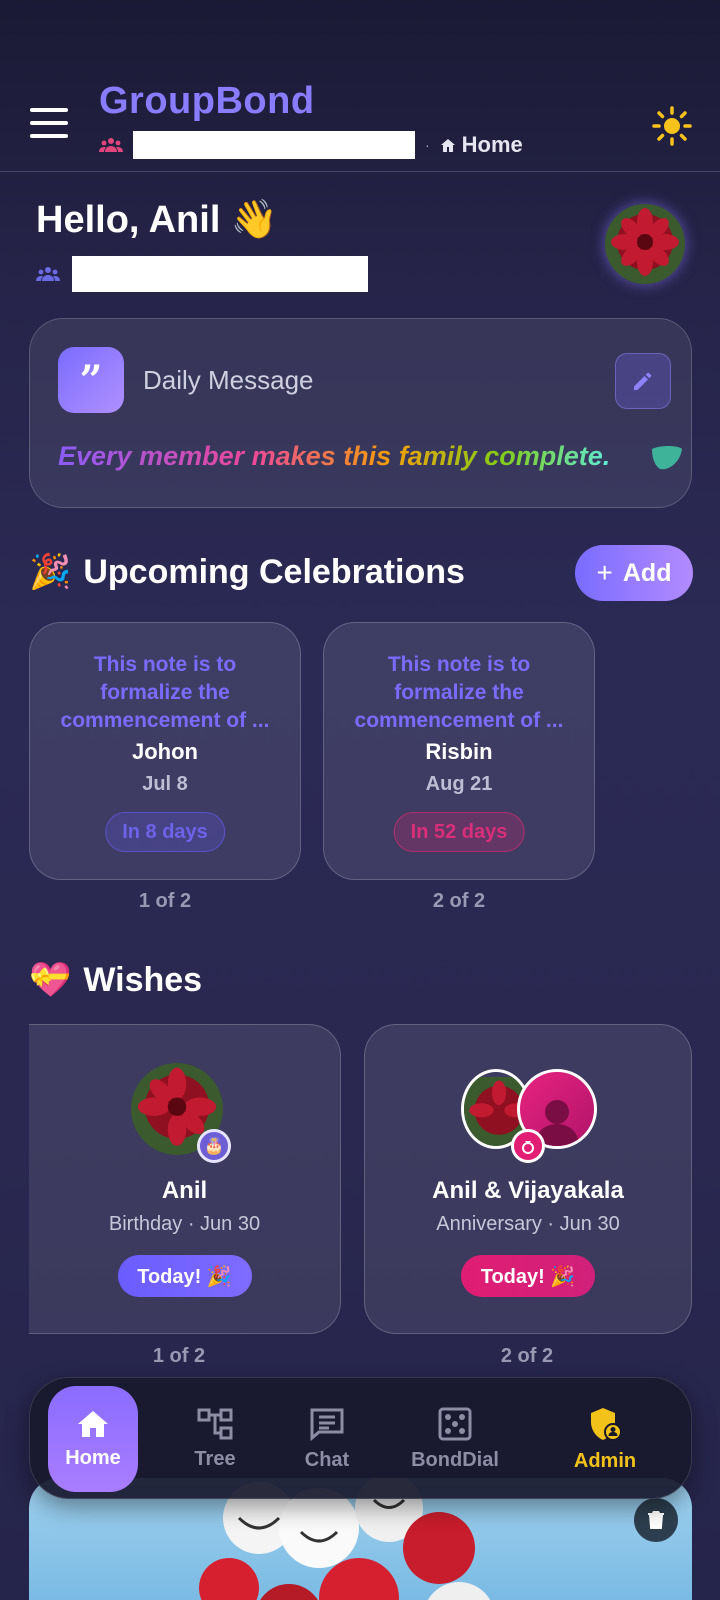 The image size is (720, 1600). I want to click on heart-gift-icon: 💝, so click(50, 980).